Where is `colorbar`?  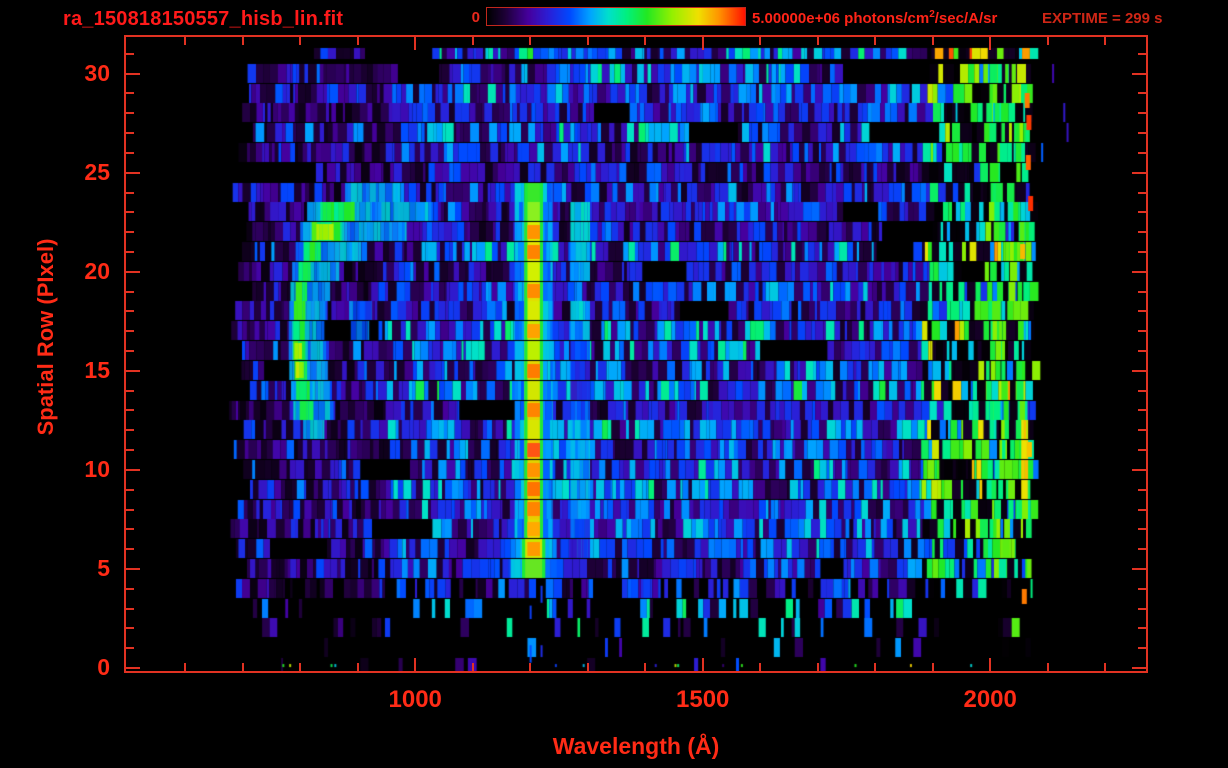
colorbar is located at coordinates (616, 16).